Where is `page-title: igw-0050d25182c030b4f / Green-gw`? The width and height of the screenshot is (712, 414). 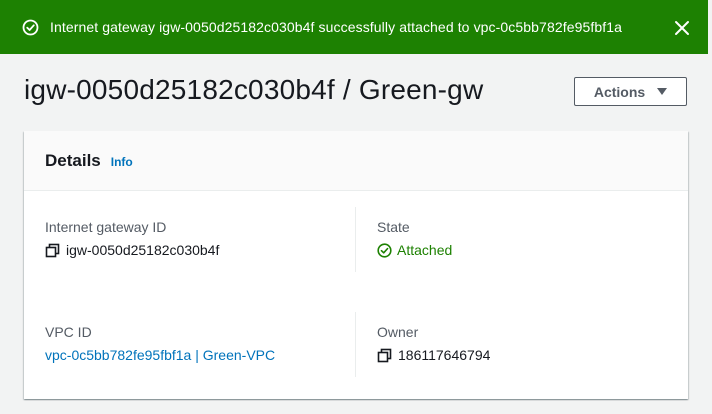 page-title: igw-0050d25182c030b4f / Green-gw is located at coordinates (254, 89).